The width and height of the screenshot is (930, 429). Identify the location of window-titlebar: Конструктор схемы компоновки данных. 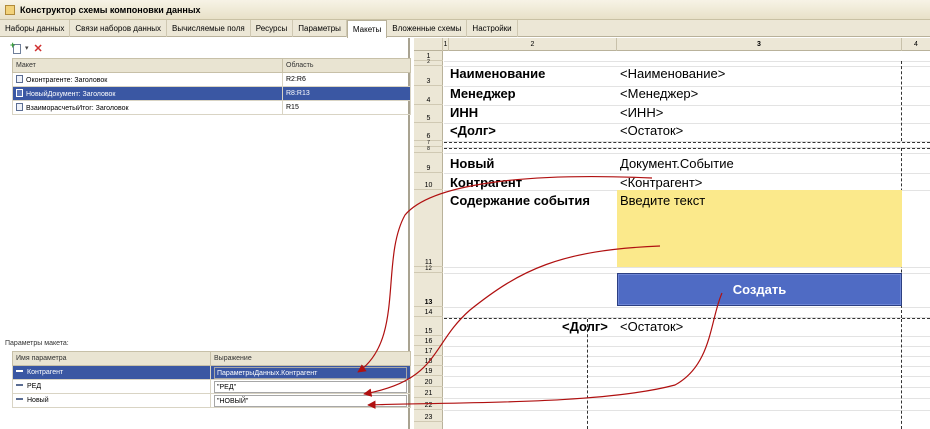
(465, 10).